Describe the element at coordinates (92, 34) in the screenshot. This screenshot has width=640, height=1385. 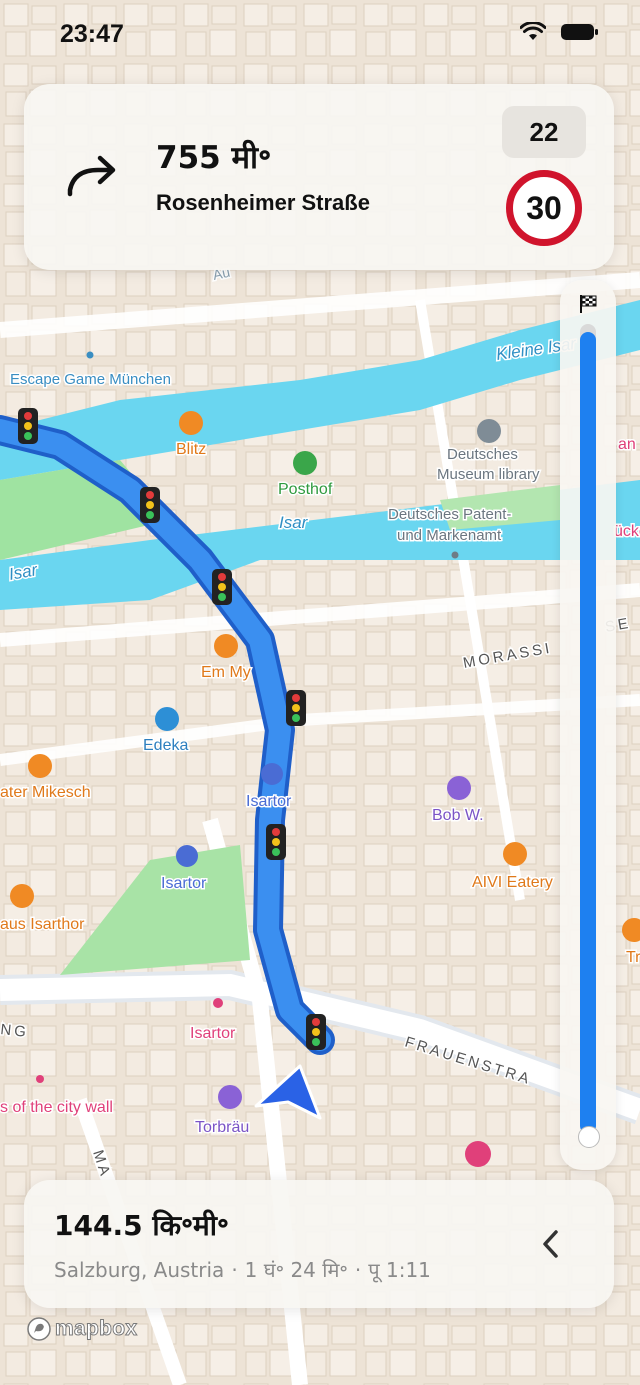
I see `status-time: 23:47` at that location.